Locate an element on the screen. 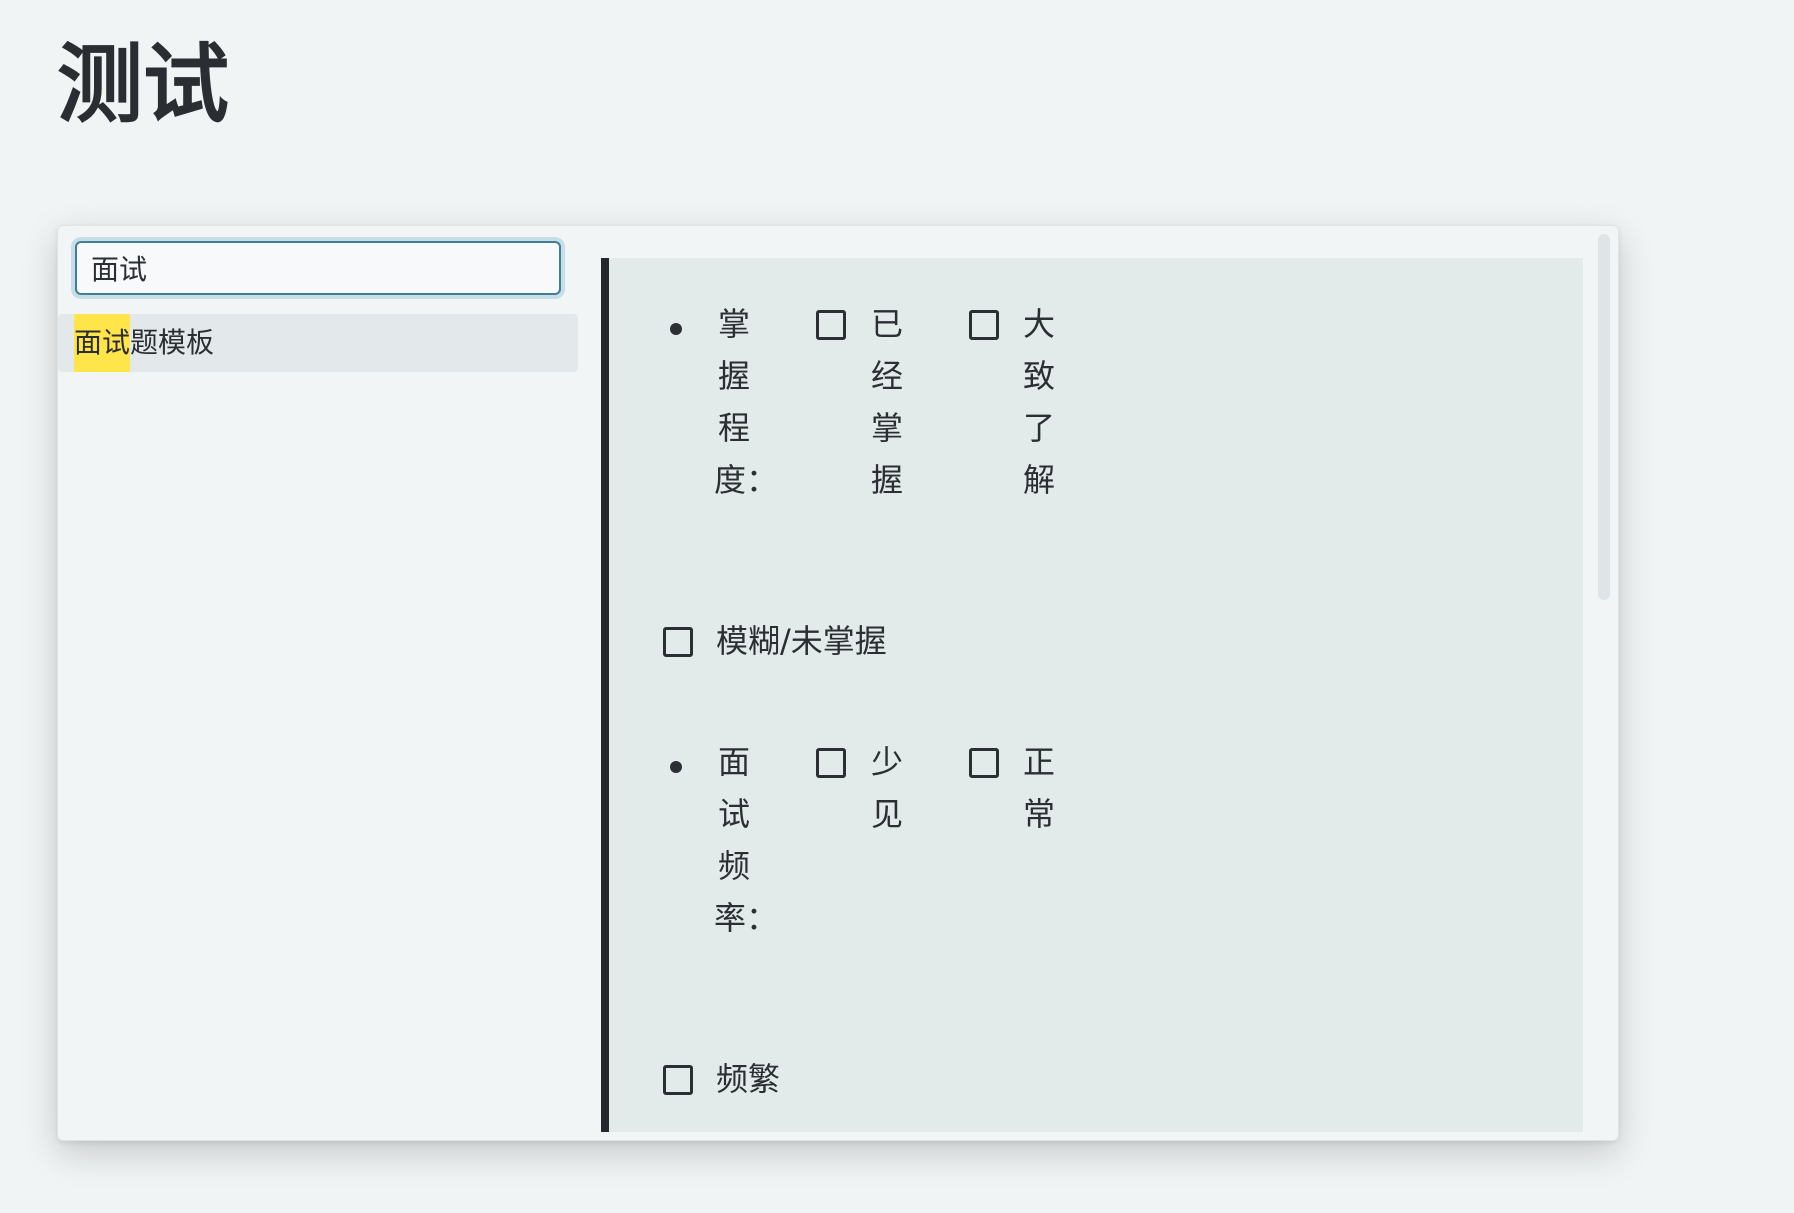  frequency-label: 面试频率： is located at coordinates (746, 840).